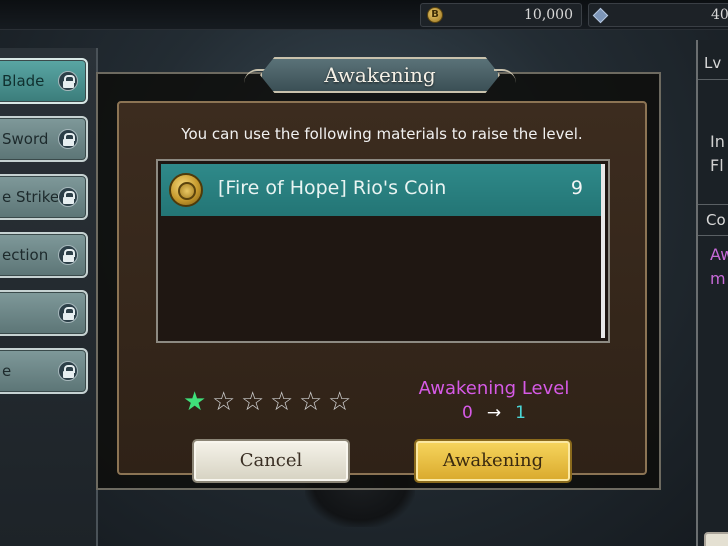 This screenshot has width=728, height=546. I want to click on gold-counter: B 10,000, so click(501, 15).